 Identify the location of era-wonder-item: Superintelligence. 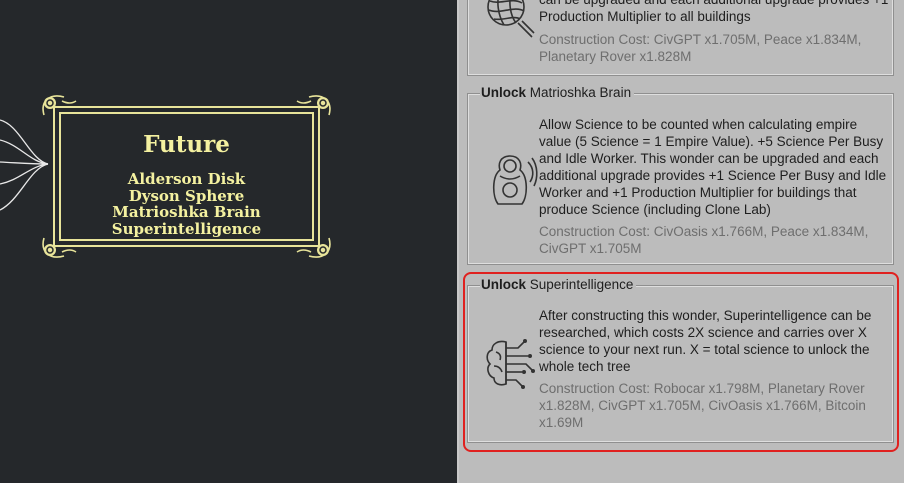
(186, 228).